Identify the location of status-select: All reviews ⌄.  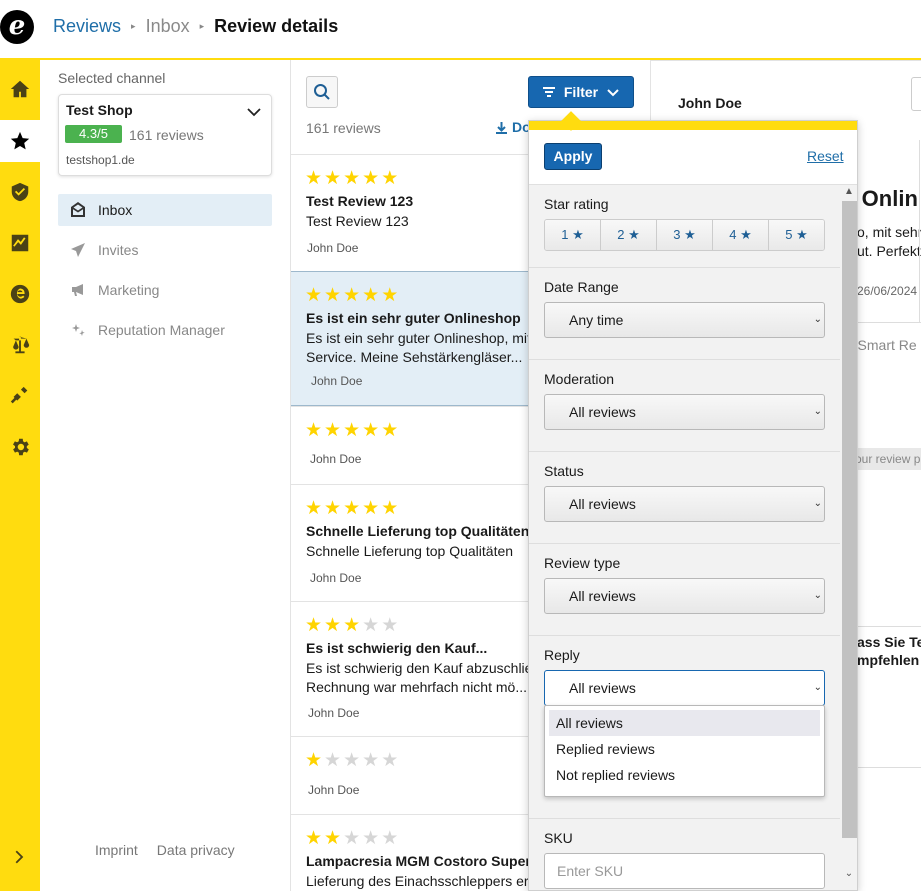
(684, 504).